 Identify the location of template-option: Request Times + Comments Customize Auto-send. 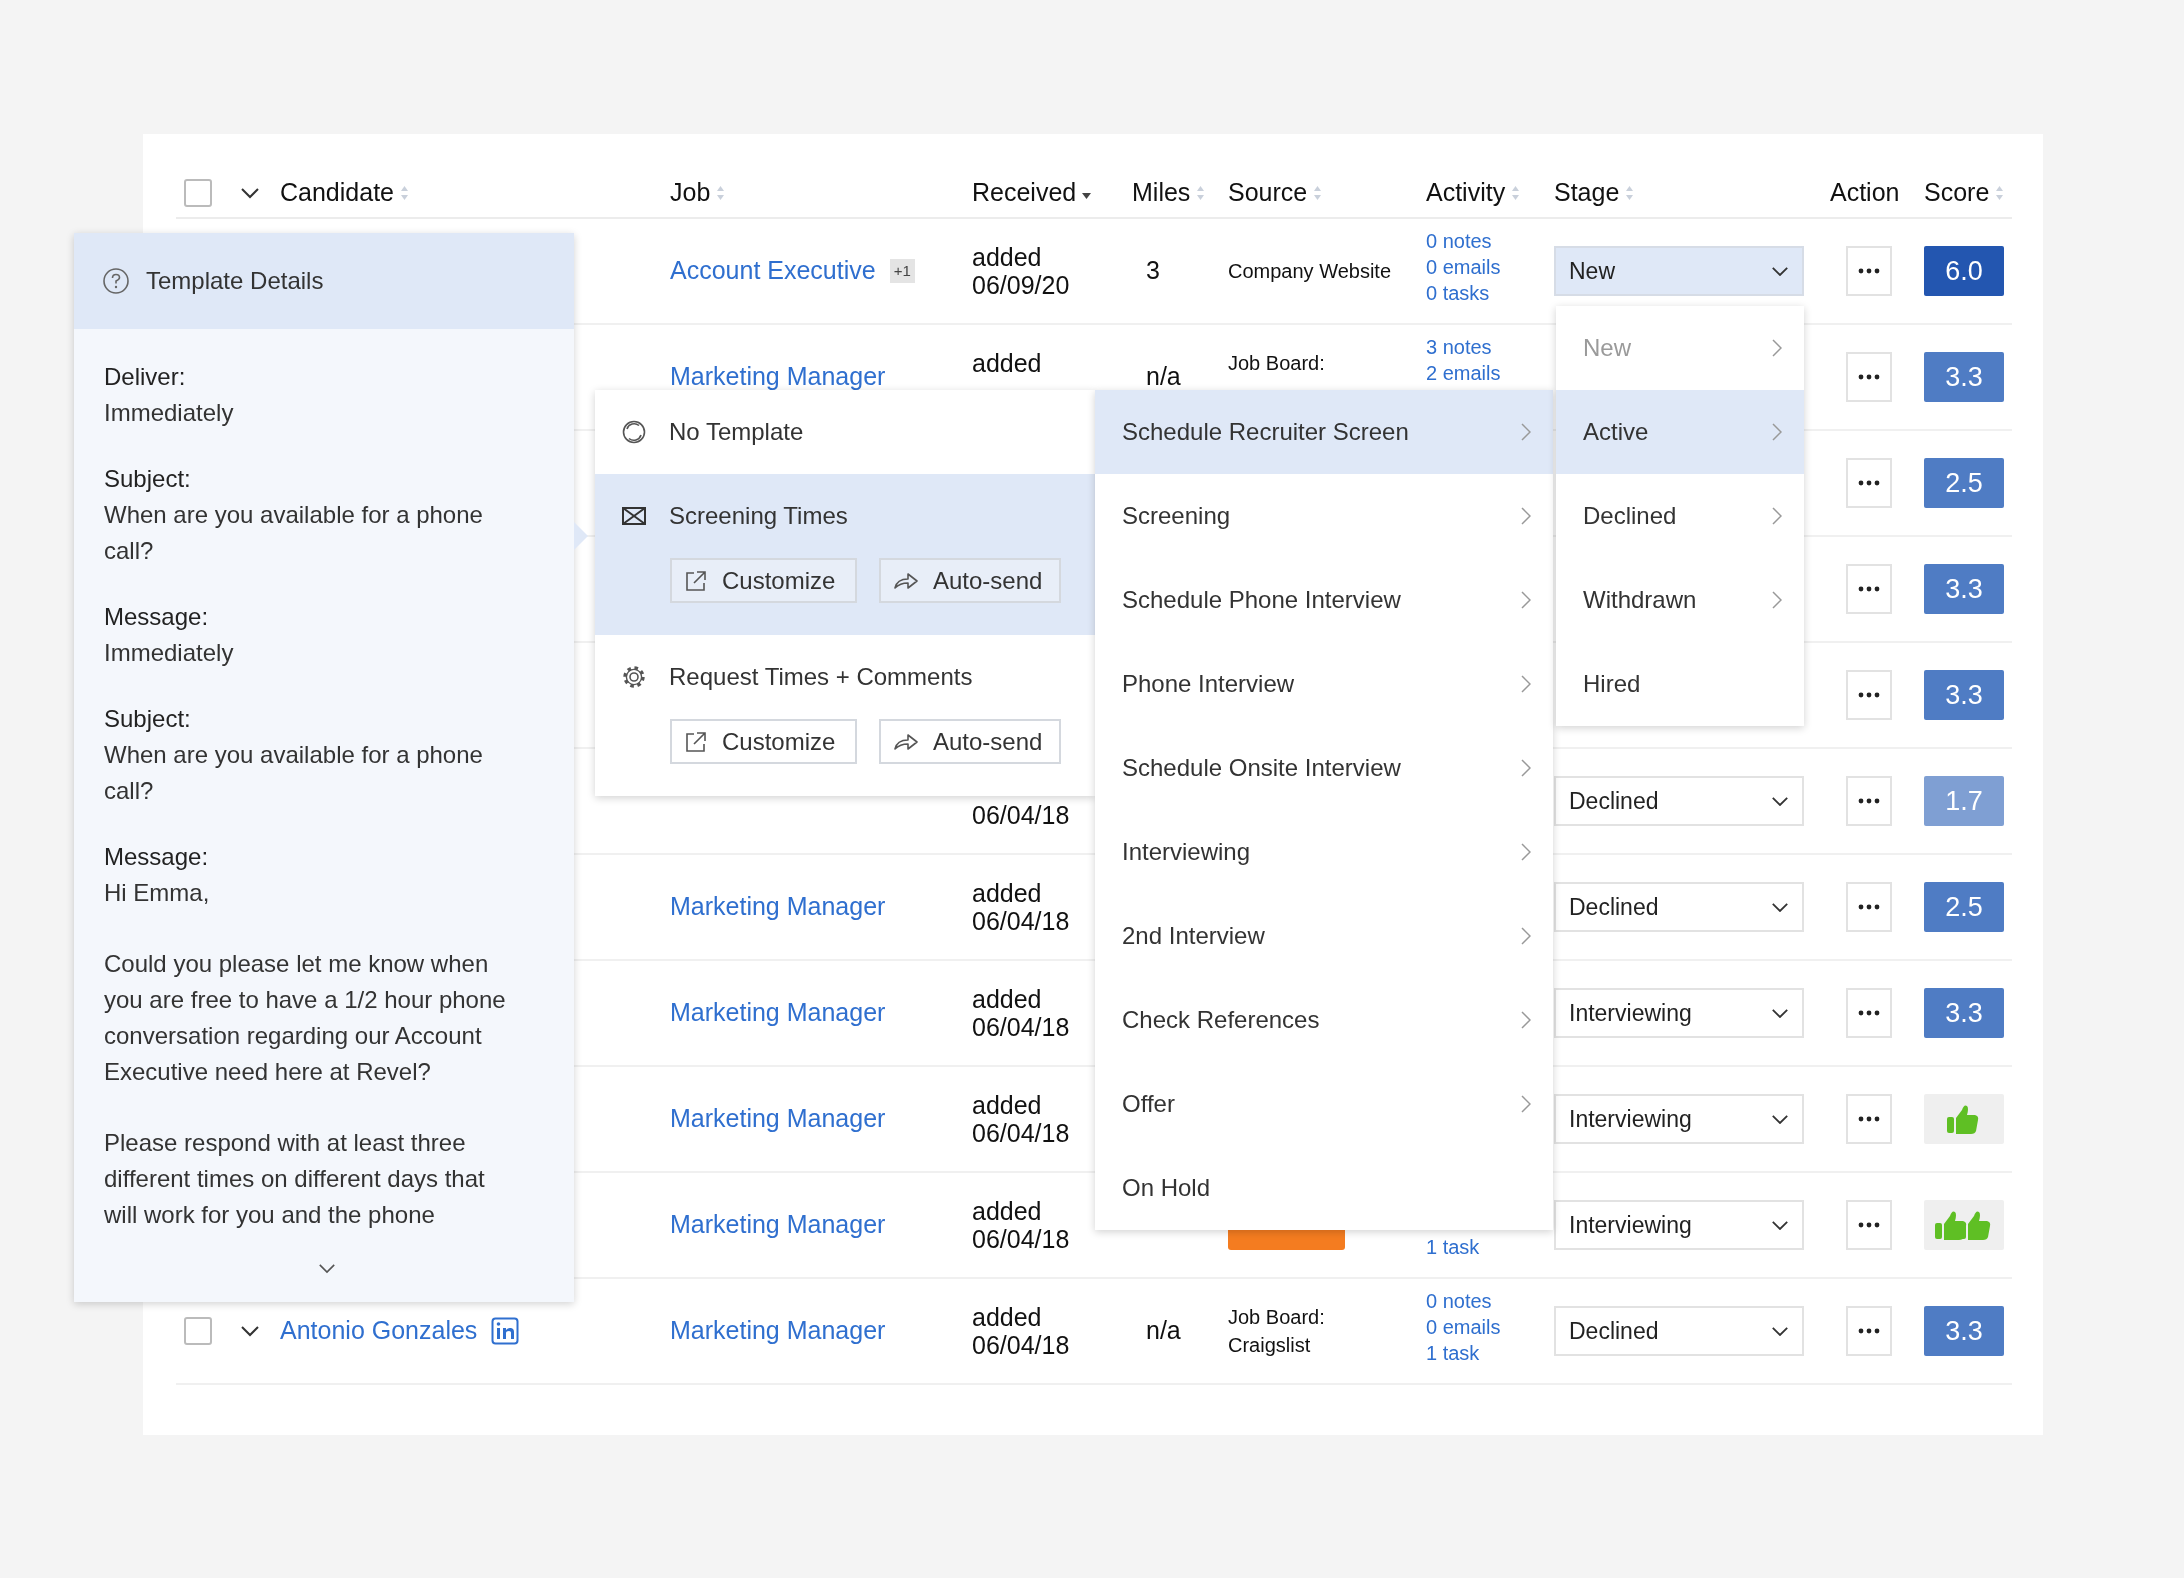
(845, 715).